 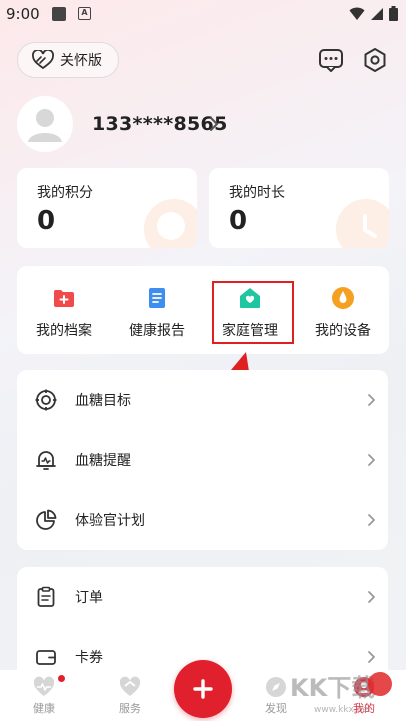 What do you see at coordinates (103, 401) in the screenshot?
I see `glucose-target-label: 血糖目标` at bounding box center [103, 401].